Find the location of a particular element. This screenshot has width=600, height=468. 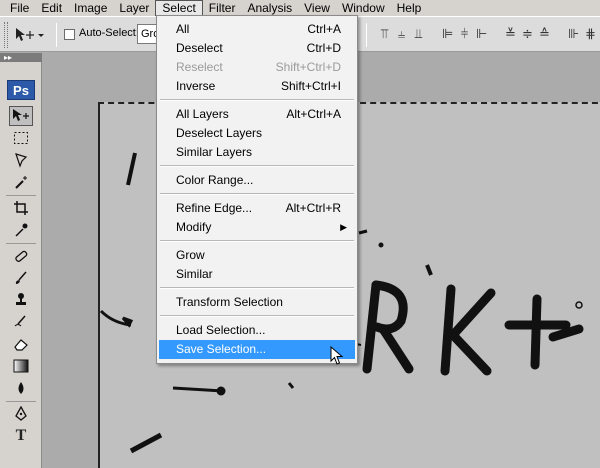

align-bottom-icon: ⫫ is located at coordinates (418, 35).